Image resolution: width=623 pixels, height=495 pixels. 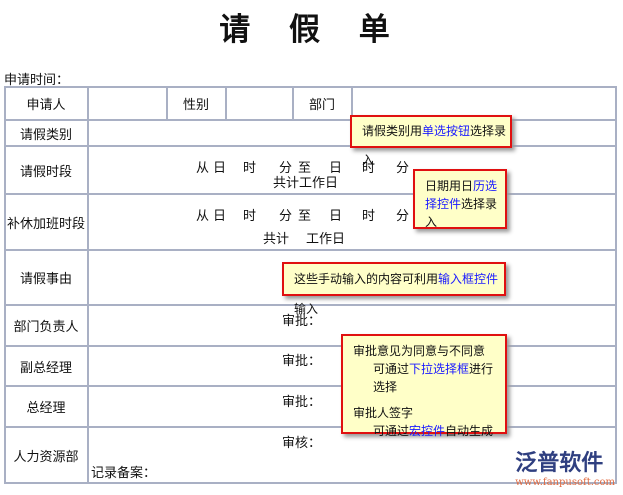 I want to click on record-label: 记录备案：, so click(x=124, y=473).